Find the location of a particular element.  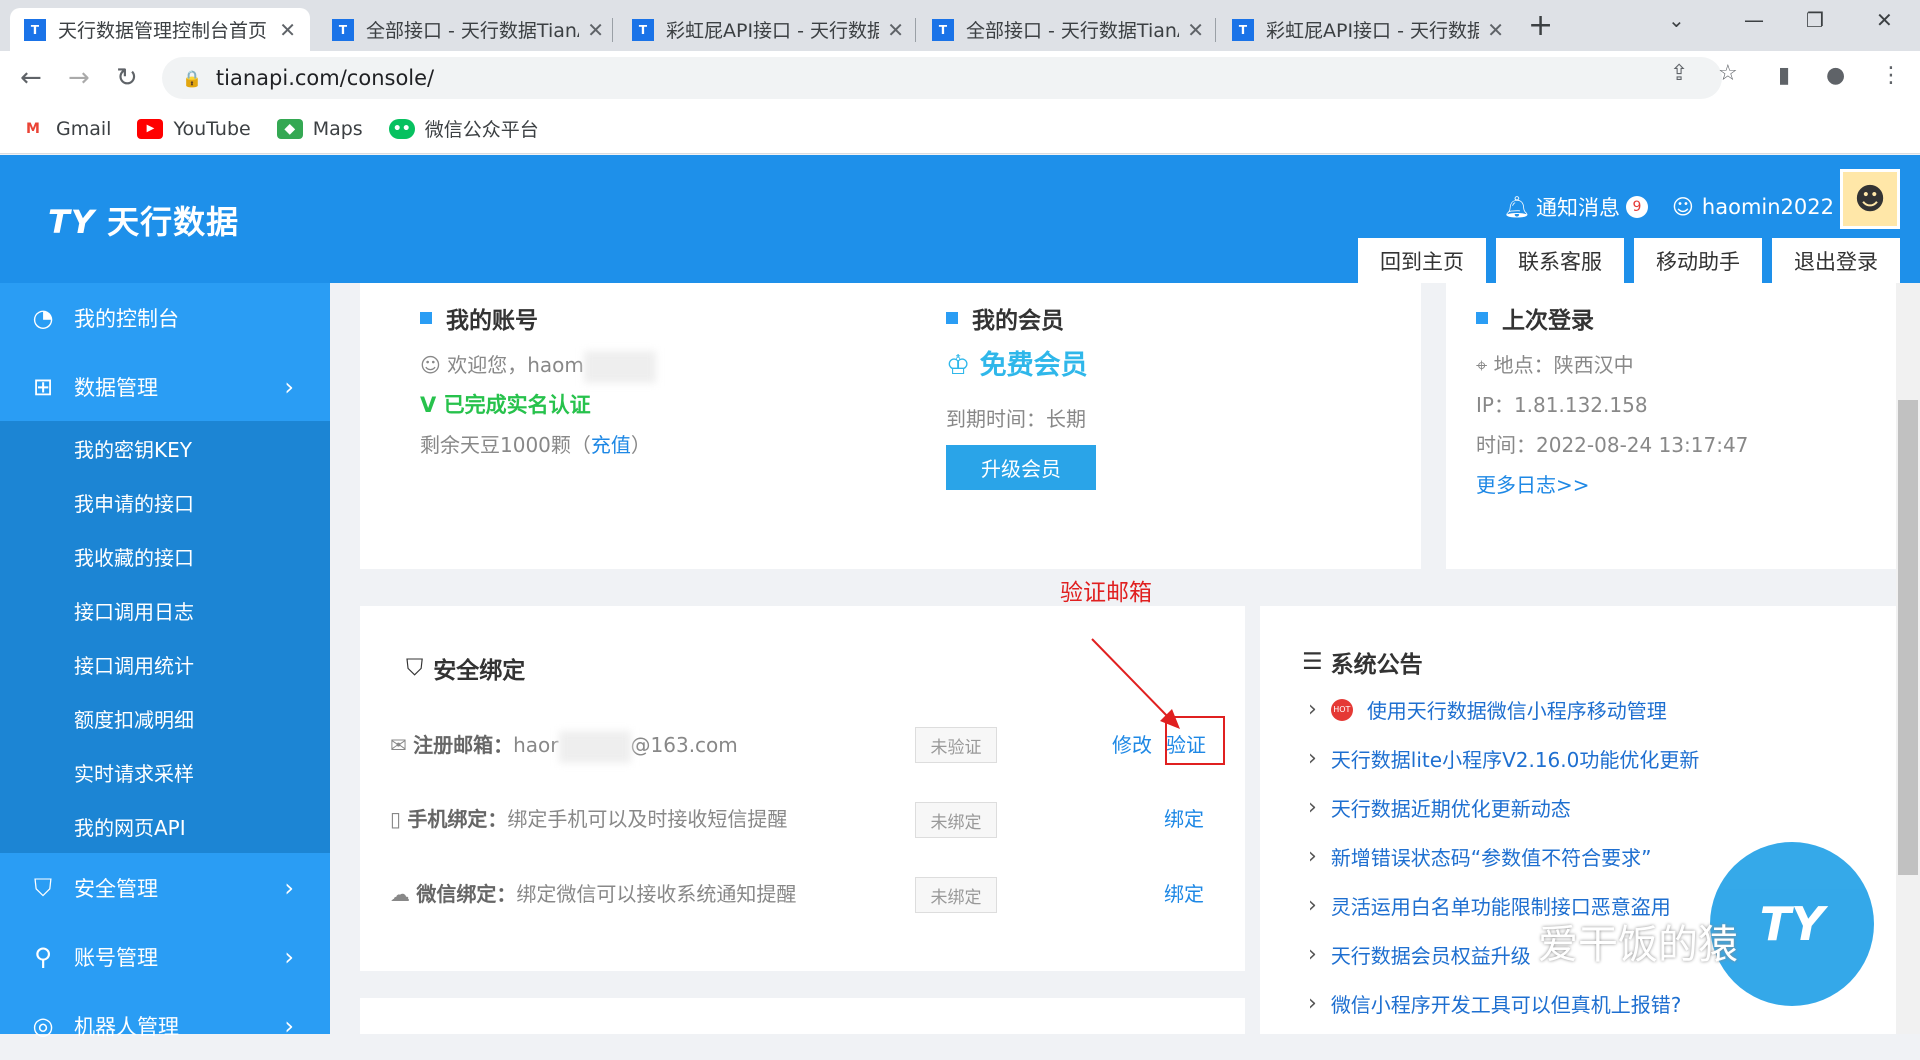

menu-icon: ⋮ is located at coordinates (1891, 75).